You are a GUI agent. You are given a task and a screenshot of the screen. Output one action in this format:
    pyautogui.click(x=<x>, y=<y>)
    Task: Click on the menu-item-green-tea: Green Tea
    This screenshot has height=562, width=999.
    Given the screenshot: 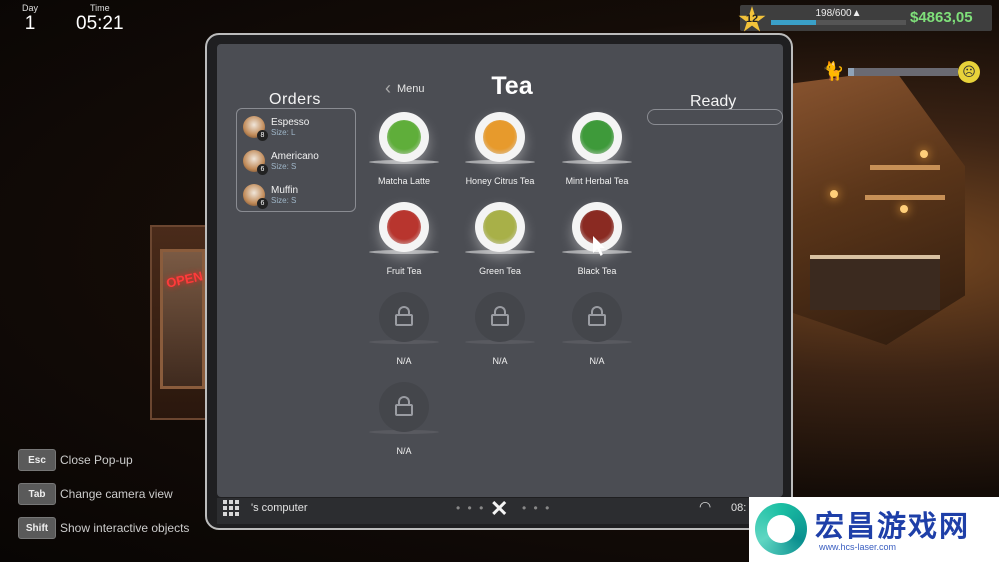 What is the action you would take?
    pyautogui.click(x=500, y=239)
    